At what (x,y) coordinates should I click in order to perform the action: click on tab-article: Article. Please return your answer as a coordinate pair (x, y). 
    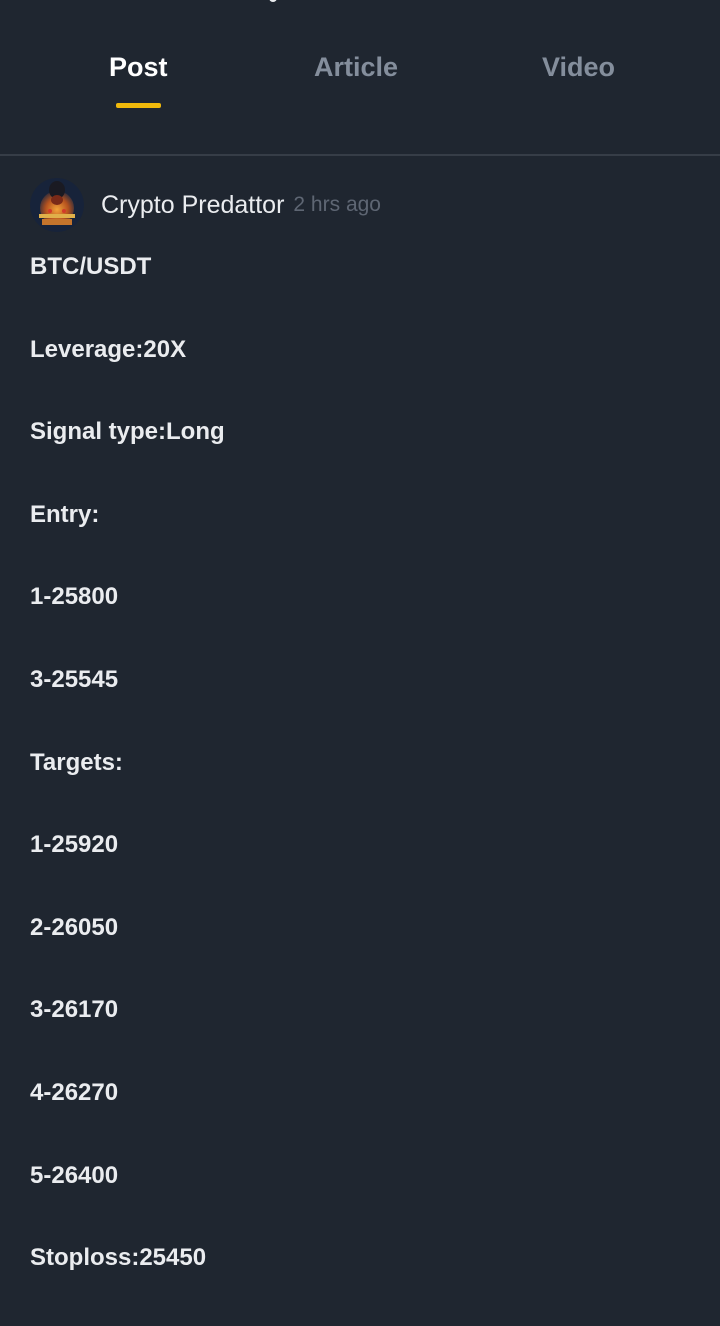
    Looking at the image, I should click on (356, 67).